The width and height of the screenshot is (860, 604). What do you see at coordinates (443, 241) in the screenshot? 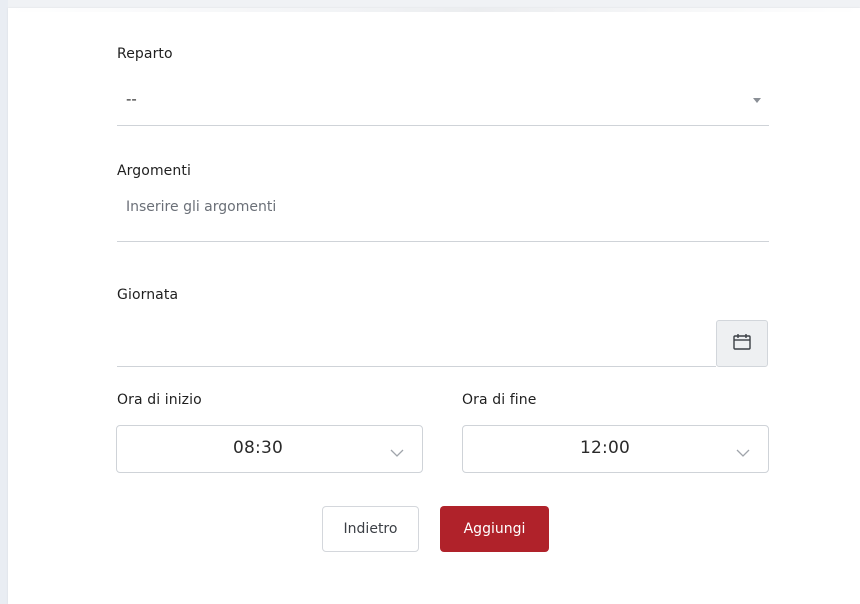
I see `argomenti-underline` at bounding box center [443, 241].